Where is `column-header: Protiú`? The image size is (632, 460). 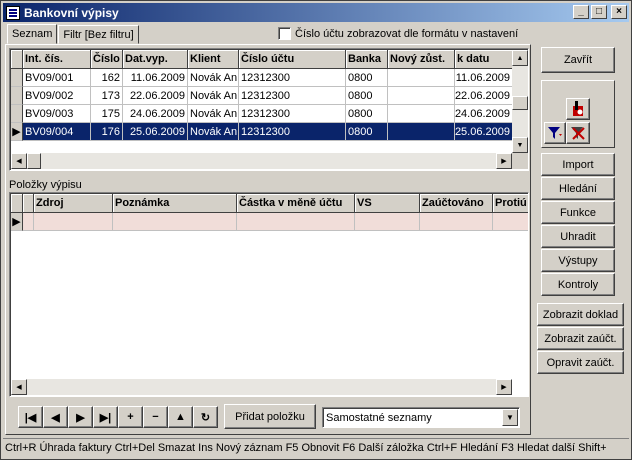 column-header: Protiú is located at coordinates (510, 203).